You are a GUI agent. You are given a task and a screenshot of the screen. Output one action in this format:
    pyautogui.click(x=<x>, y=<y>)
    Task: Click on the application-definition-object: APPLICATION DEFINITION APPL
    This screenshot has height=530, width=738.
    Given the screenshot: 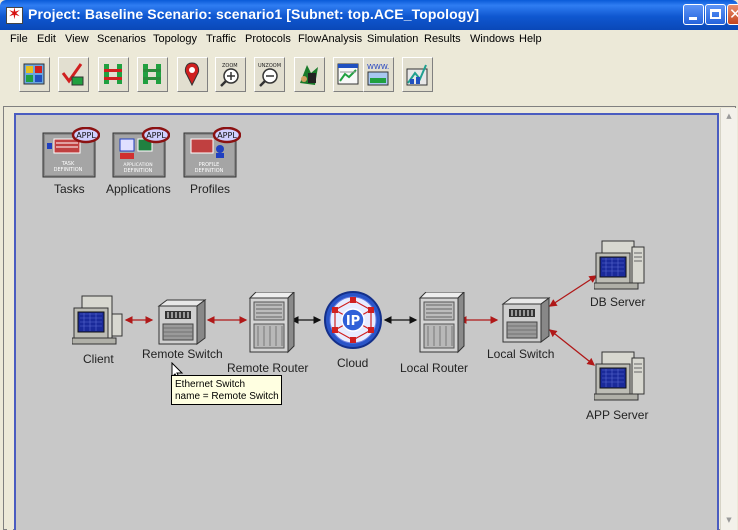 What is the action you would take?
    pyautogui.click(x=141, y=154)
    